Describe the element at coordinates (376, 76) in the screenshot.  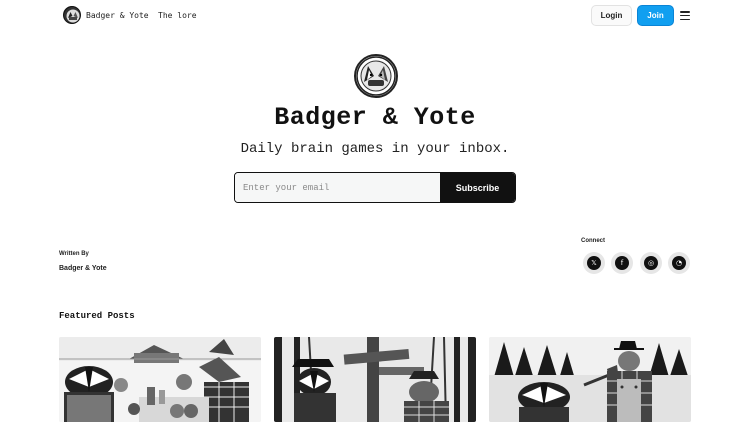
I see `hero-logo-icon` at that location.